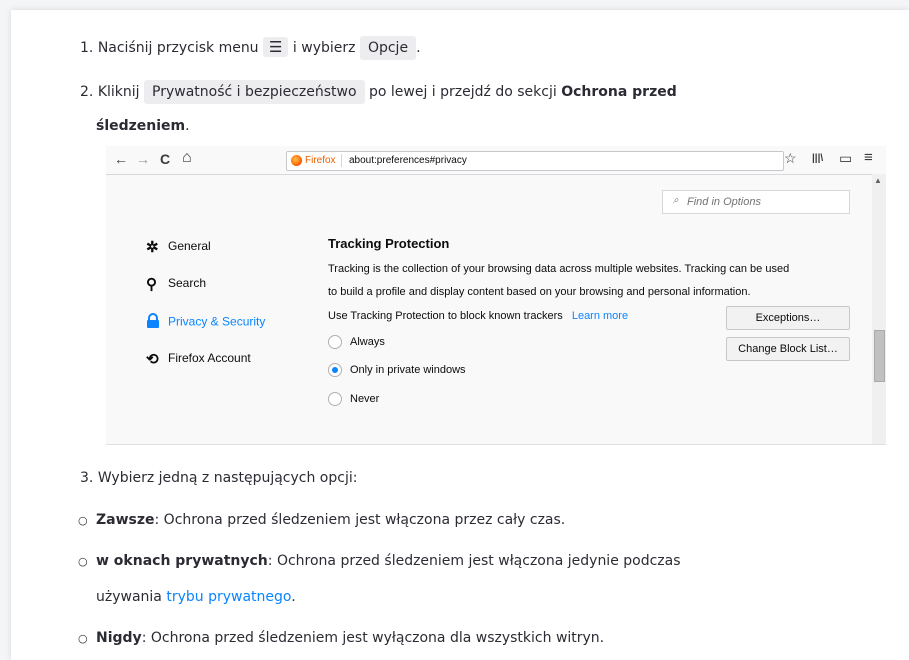 This screenshot has height=660, width=909. Describe the element at coordinates (125, 520) in the screenshot. I see `option-always-bold: Zawsze` at that location.